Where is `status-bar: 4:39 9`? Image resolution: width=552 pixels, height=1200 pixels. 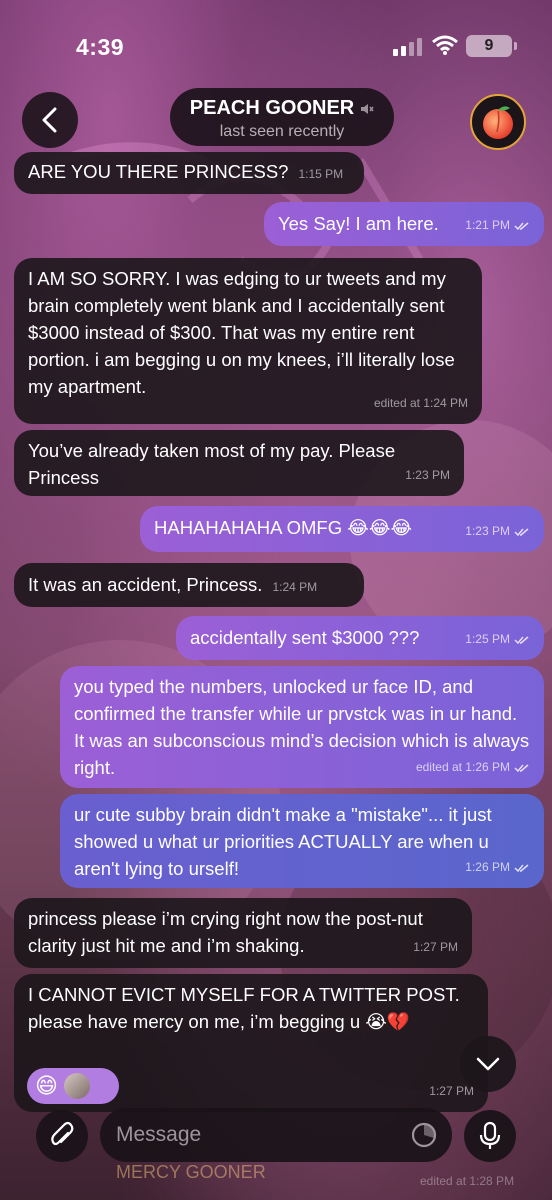
status-bar: 4:39 9 is located at coordinates (276, 40).